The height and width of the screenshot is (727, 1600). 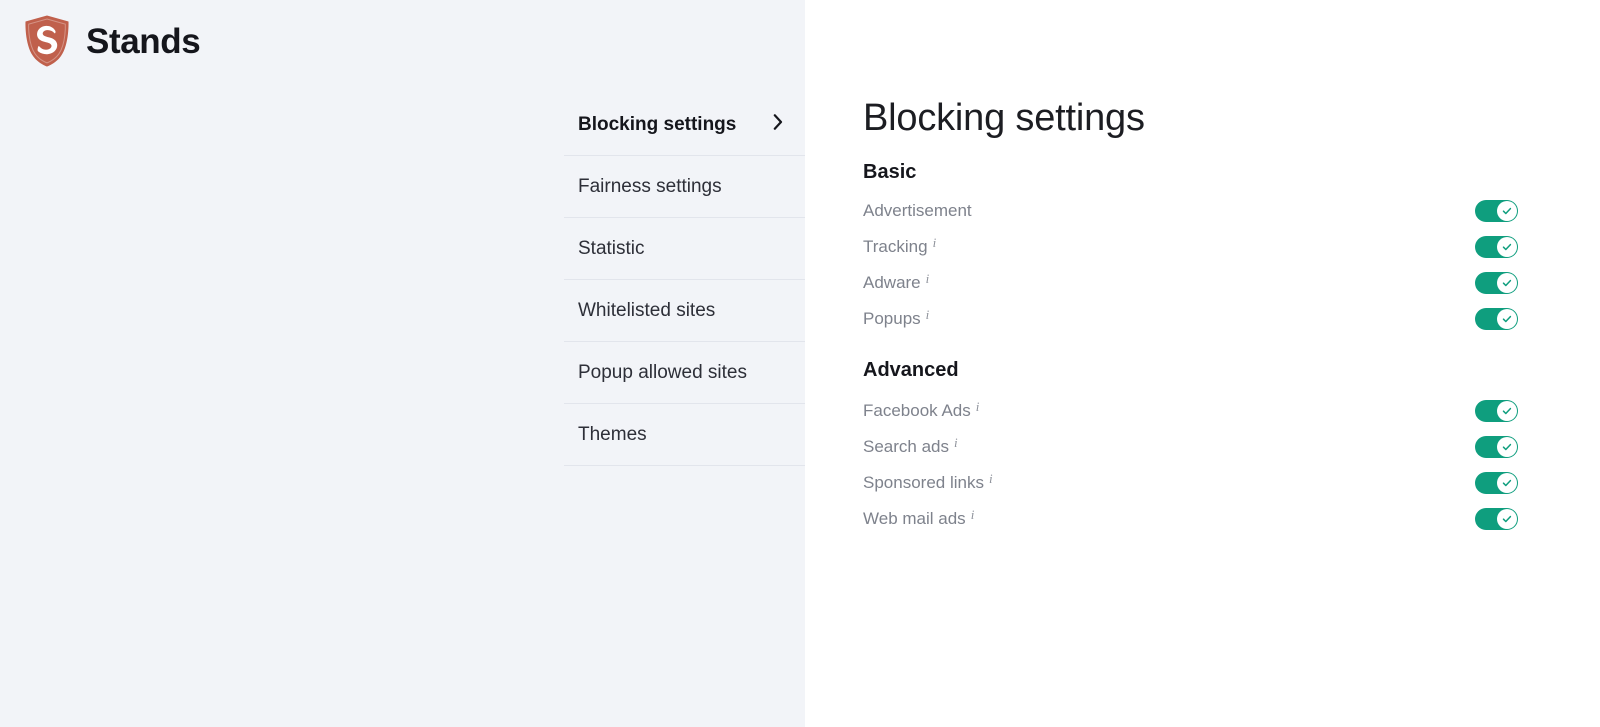 What do you see at coordinates (611, 248) in the screenshot?
I see `sidebar-item-label: Statistic` at bounding box center [611, 248].